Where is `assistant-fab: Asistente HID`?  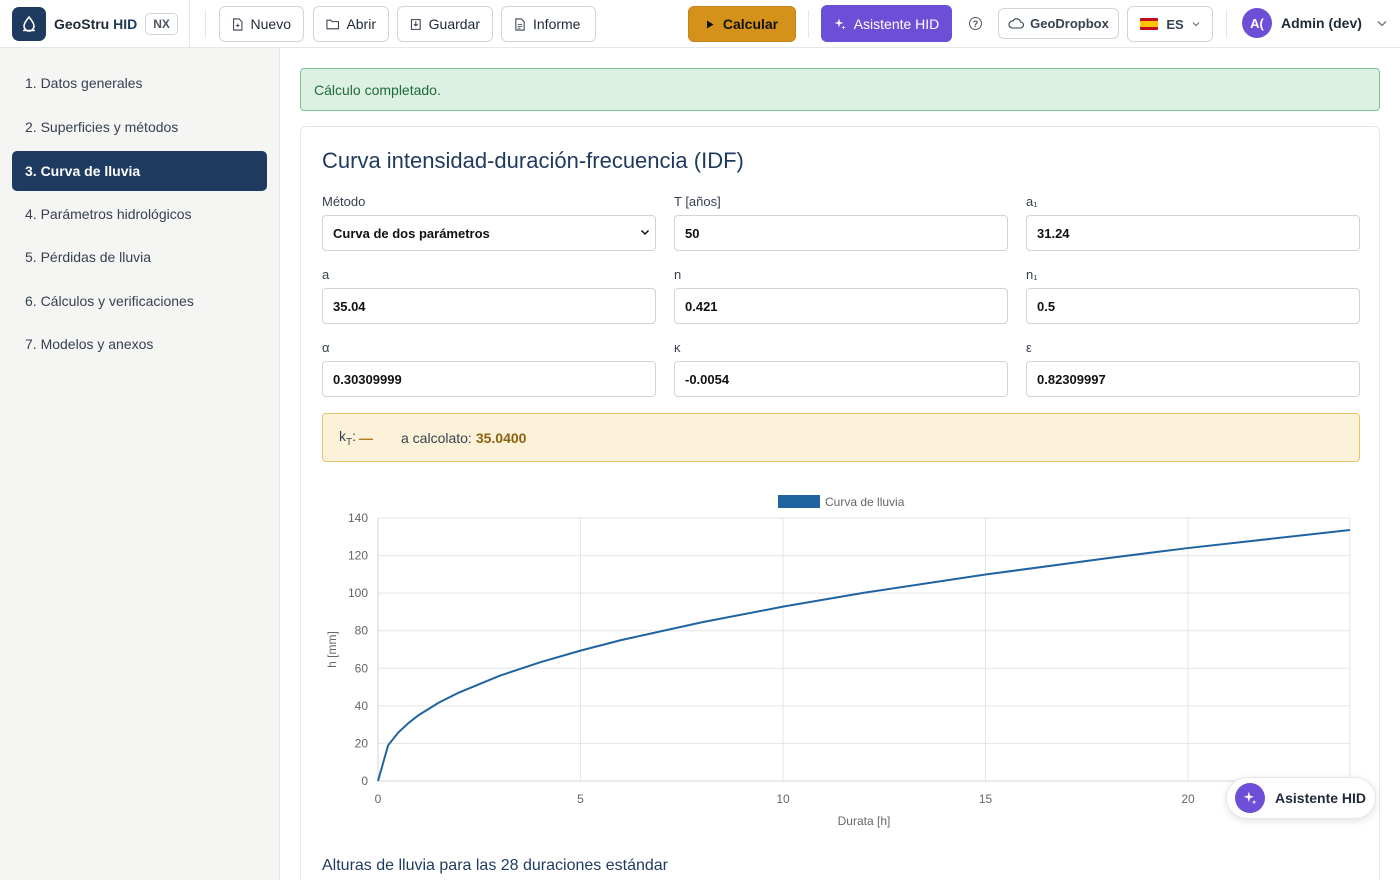
assistant-fab: Asistente HID is located at coordinates (1301, 798).